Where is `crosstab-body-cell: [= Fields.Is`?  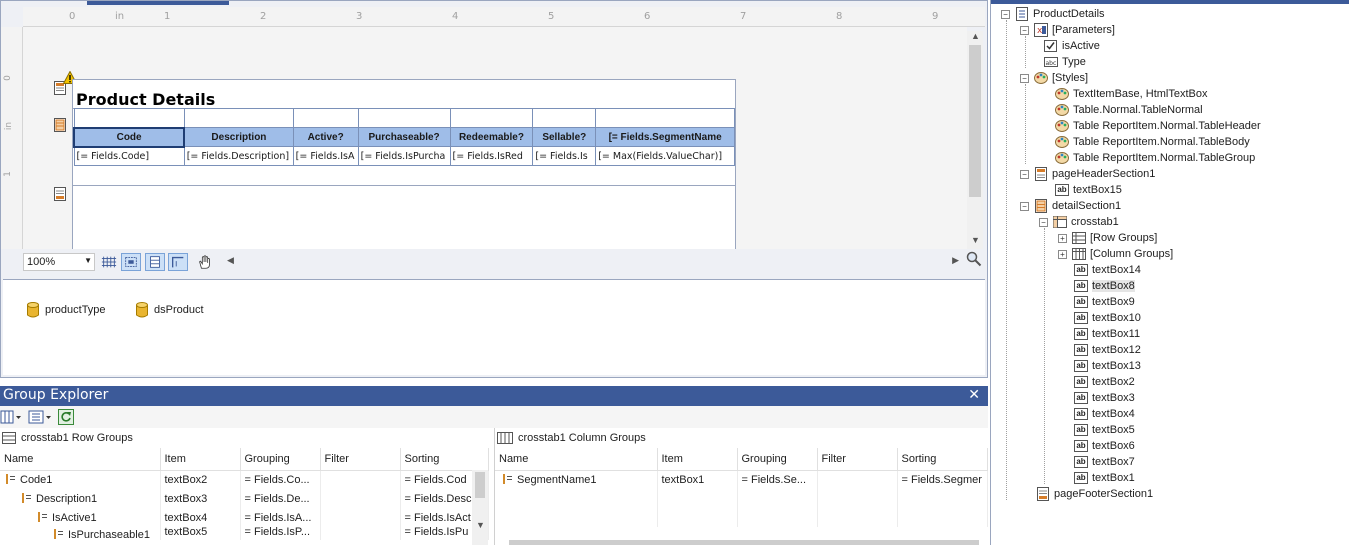
crosstab-body-cell: [= Fields.Is is located at coordinates (564, 156).